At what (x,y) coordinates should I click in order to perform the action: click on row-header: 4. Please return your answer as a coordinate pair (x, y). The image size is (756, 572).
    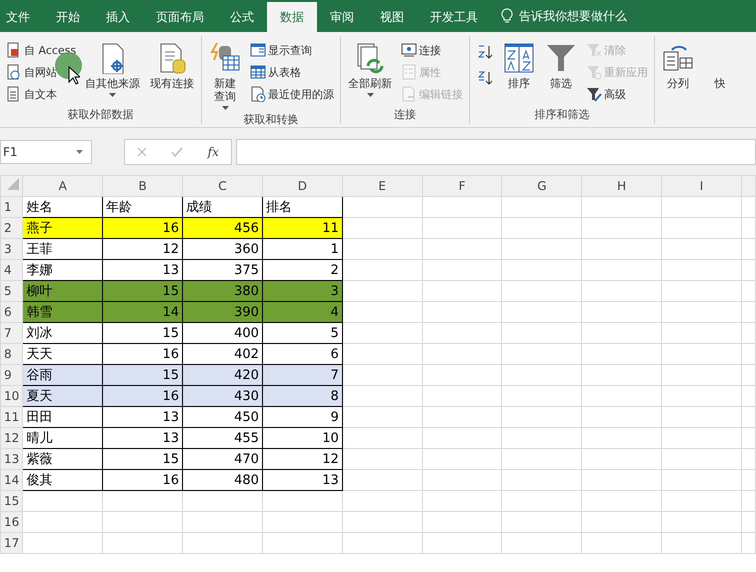
    Looking at the image, I should click on (11, 270).